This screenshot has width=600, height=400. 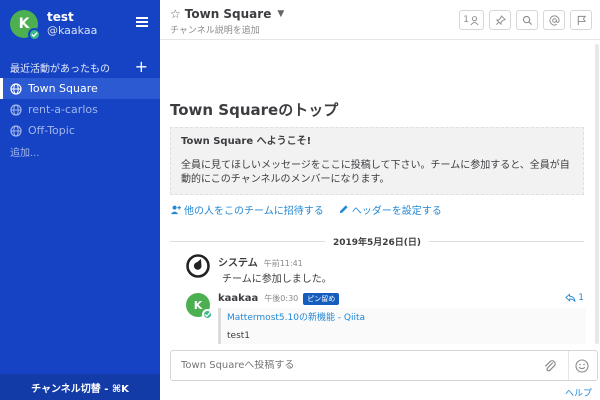 What do you see at coordinates (396, 211) in the screenshot?
I see `set-header-label: ヘッダーを設定する` at bounding box center [396, 211].